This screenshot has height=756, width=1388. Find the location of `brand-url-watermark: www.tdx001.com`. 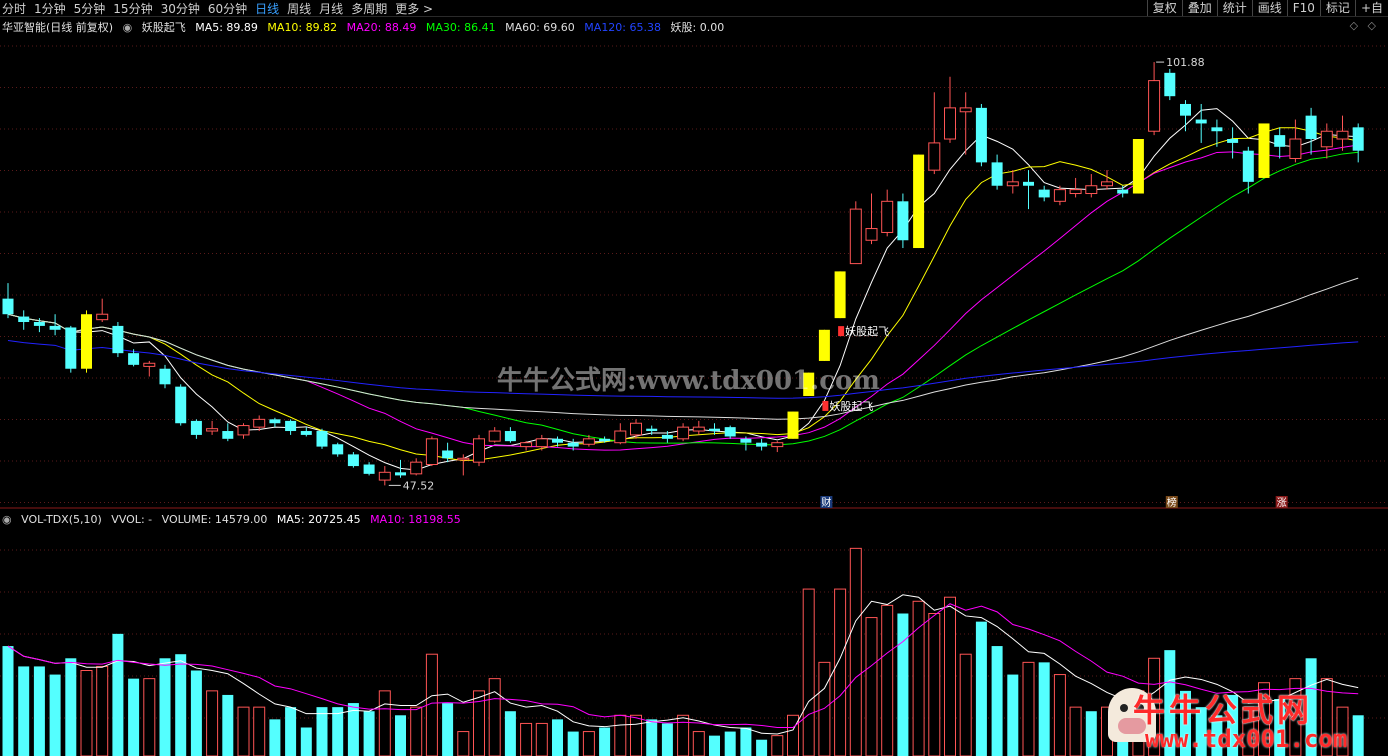

brand-url-watermark: www.tdx001.com is located at coordinates (1246, 739).